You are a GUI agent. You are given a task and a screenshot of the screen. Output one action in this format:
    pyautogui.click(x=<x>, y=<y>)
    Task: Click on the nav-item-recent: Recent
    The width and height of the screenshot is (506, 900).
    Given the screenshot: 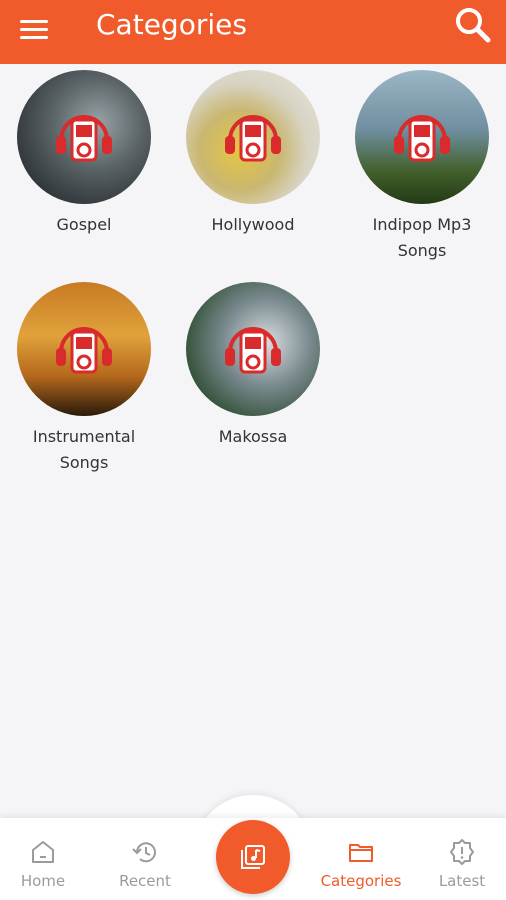 What is the action you would take?
    pyautogui.click(x=145, y=859)
    